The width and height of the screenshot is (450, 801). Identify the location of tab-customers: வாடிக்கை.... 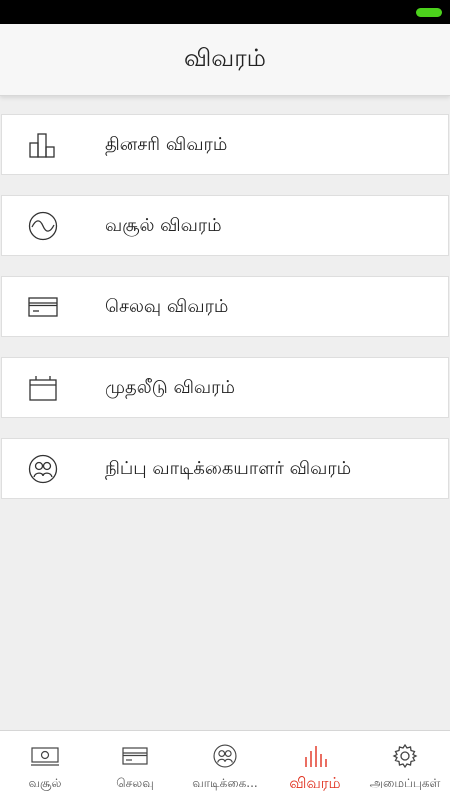
(225, 766).